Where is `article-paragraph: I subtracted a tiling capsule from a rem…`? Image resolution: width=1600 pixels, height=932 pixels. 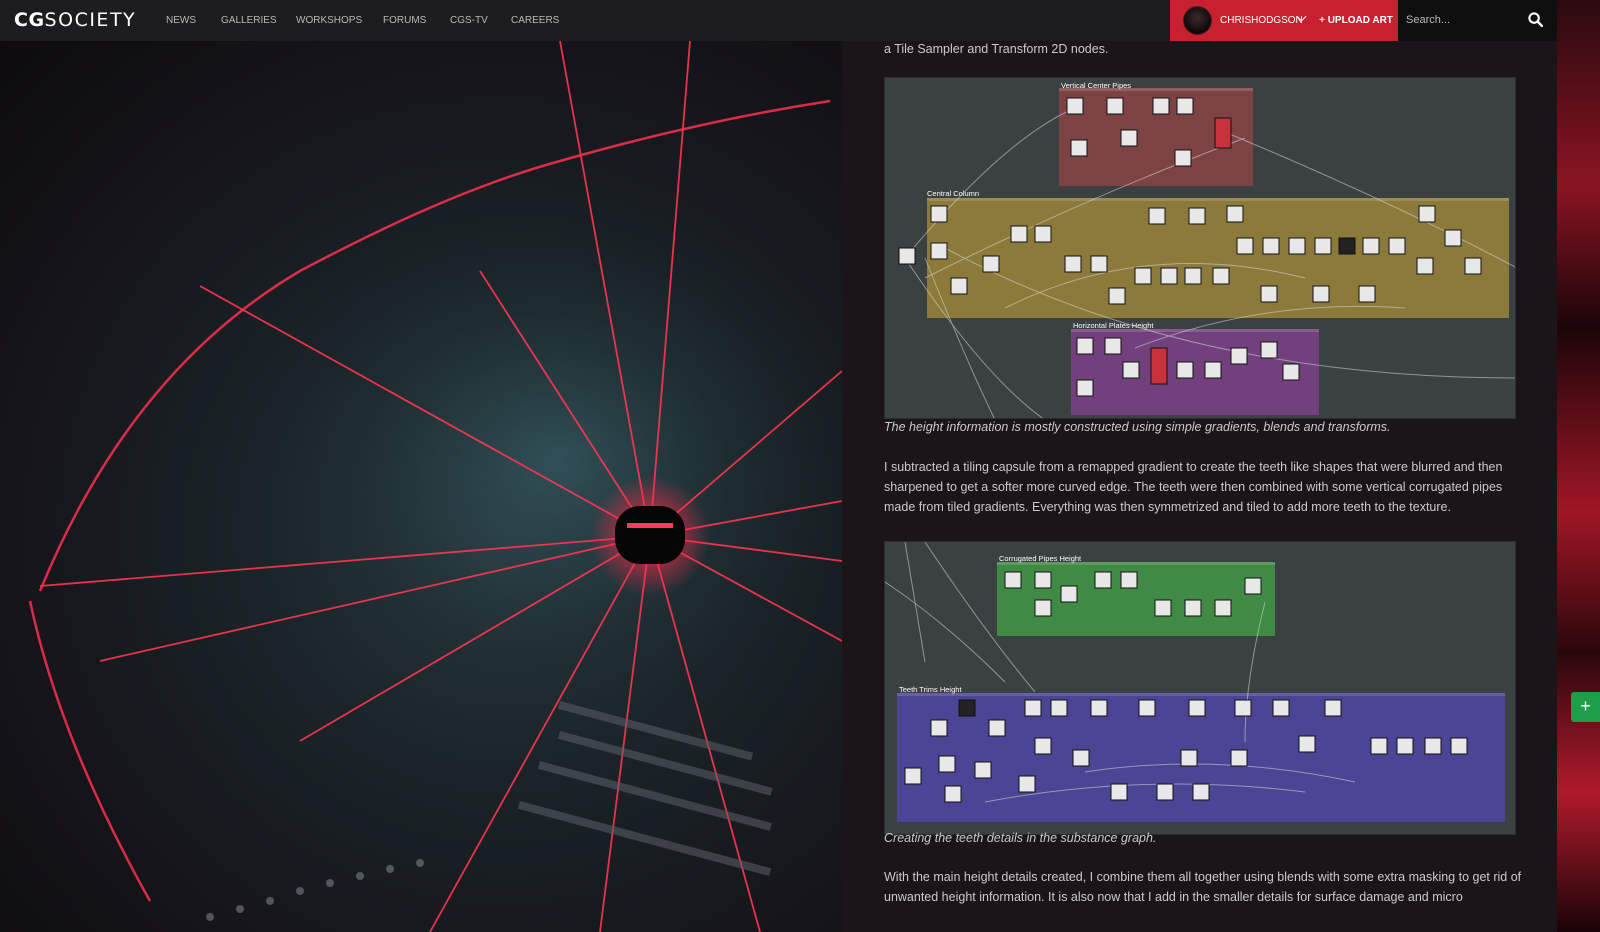
article-paragraph: I subtracted a tiling capsule from a rem… is located at coordinates (1193, 487).